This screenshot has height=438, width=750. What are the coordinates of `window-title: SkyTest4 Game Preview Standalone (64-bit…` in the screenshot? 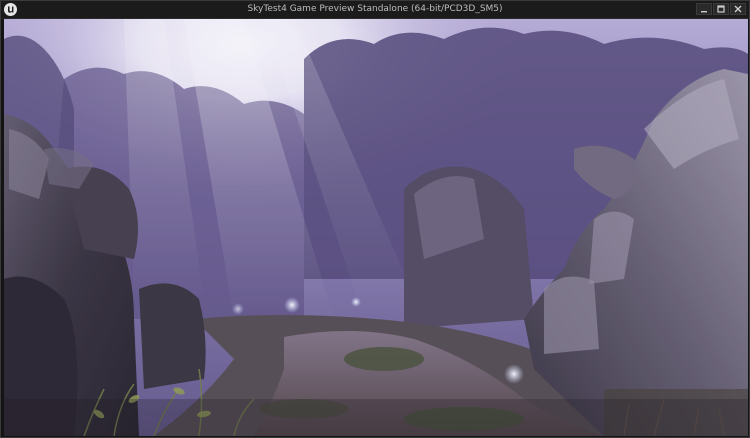 It's located at (375, 9).